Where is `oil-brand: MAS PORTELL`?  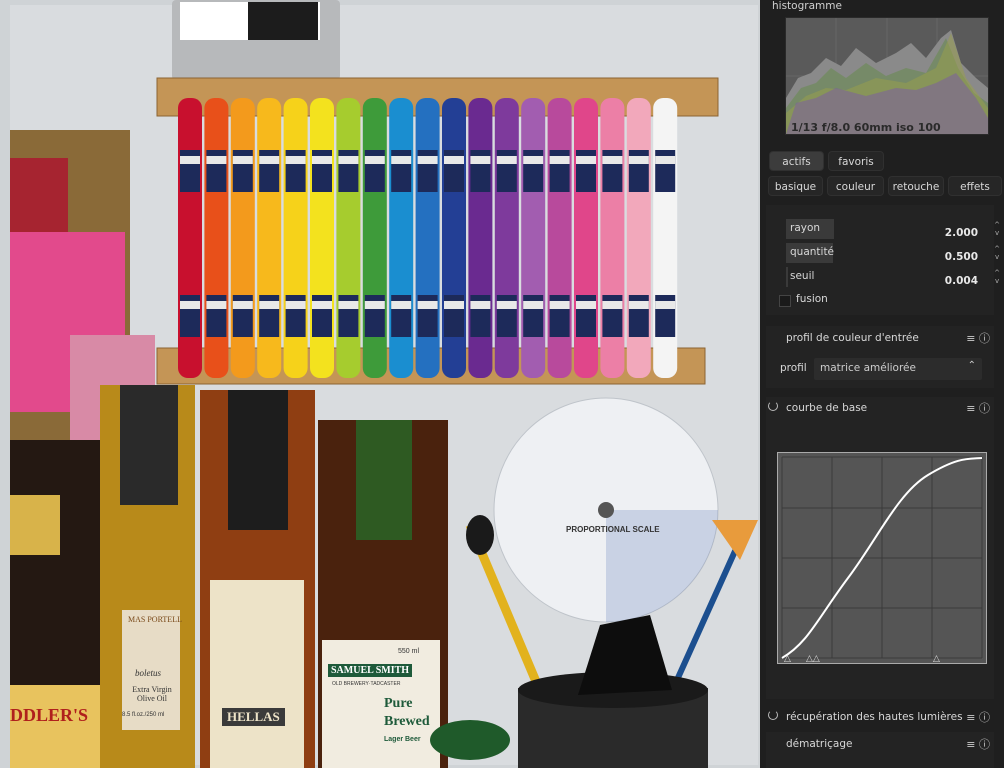 oil-brand: MAS PORTELL is located at coordinates (155, 619).